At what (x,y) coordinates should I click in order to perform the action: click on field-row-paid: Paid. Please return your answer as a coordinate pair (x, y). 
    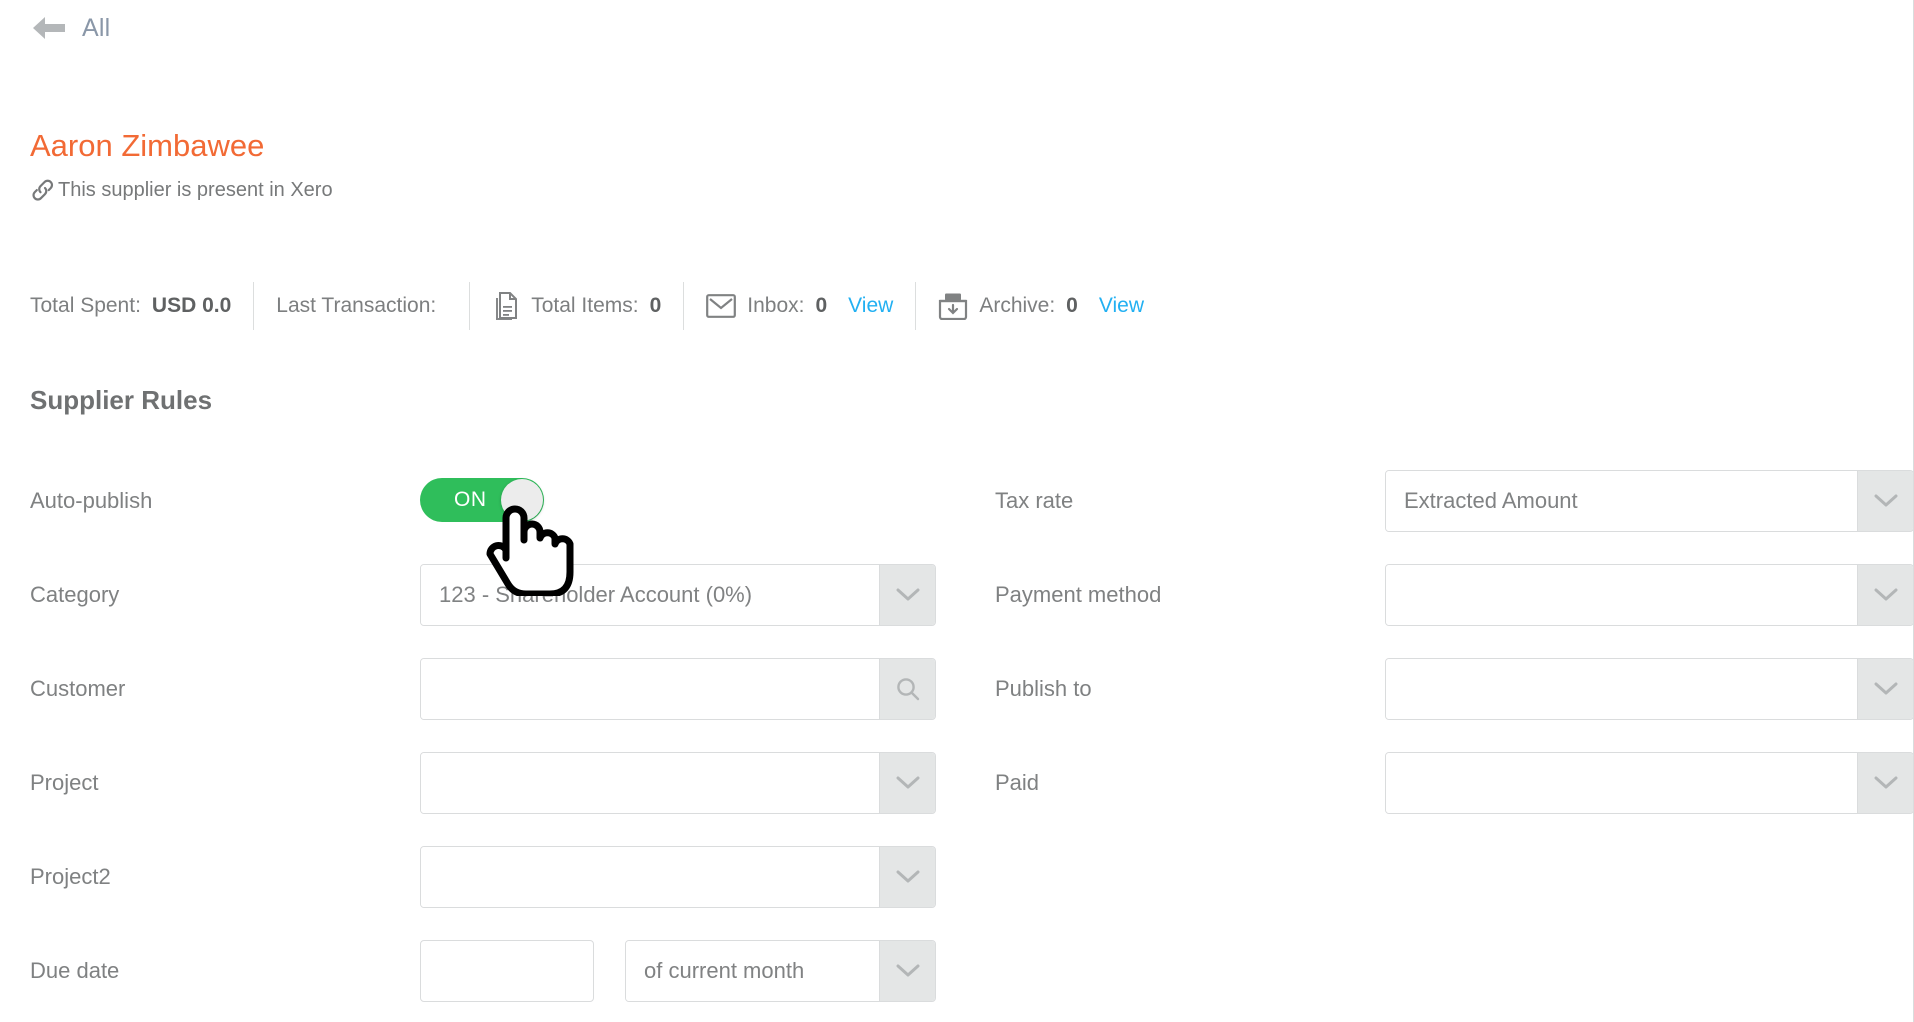
    Looking at the image, I should click on (1454, 799).